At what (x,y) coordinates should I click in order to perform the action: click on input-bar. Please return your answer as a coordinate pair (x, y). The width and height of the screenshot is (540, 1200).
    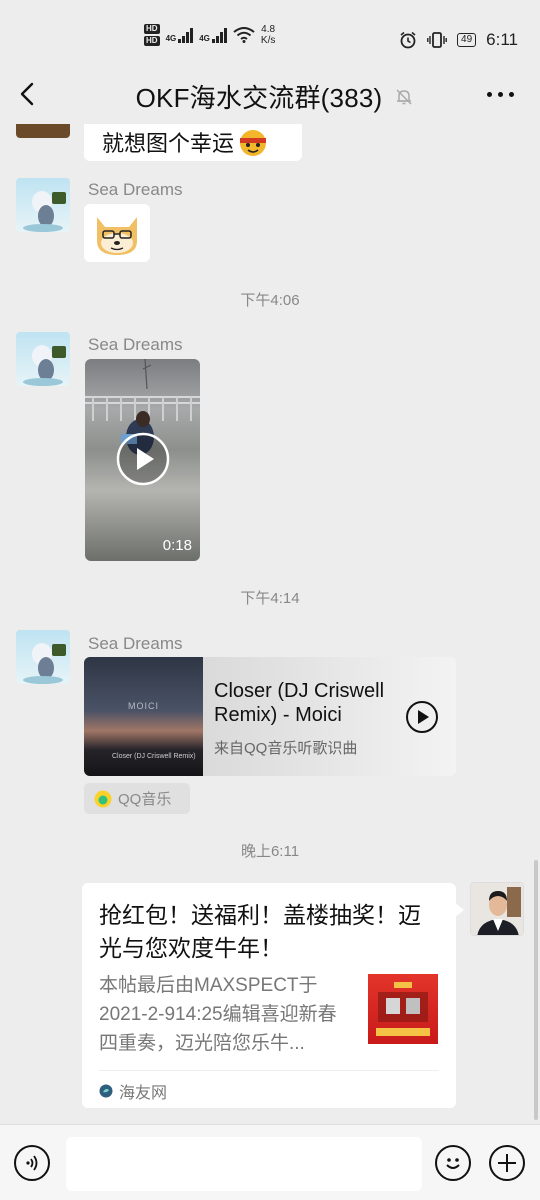
    Looking at the image, I should click on (270, 1162).